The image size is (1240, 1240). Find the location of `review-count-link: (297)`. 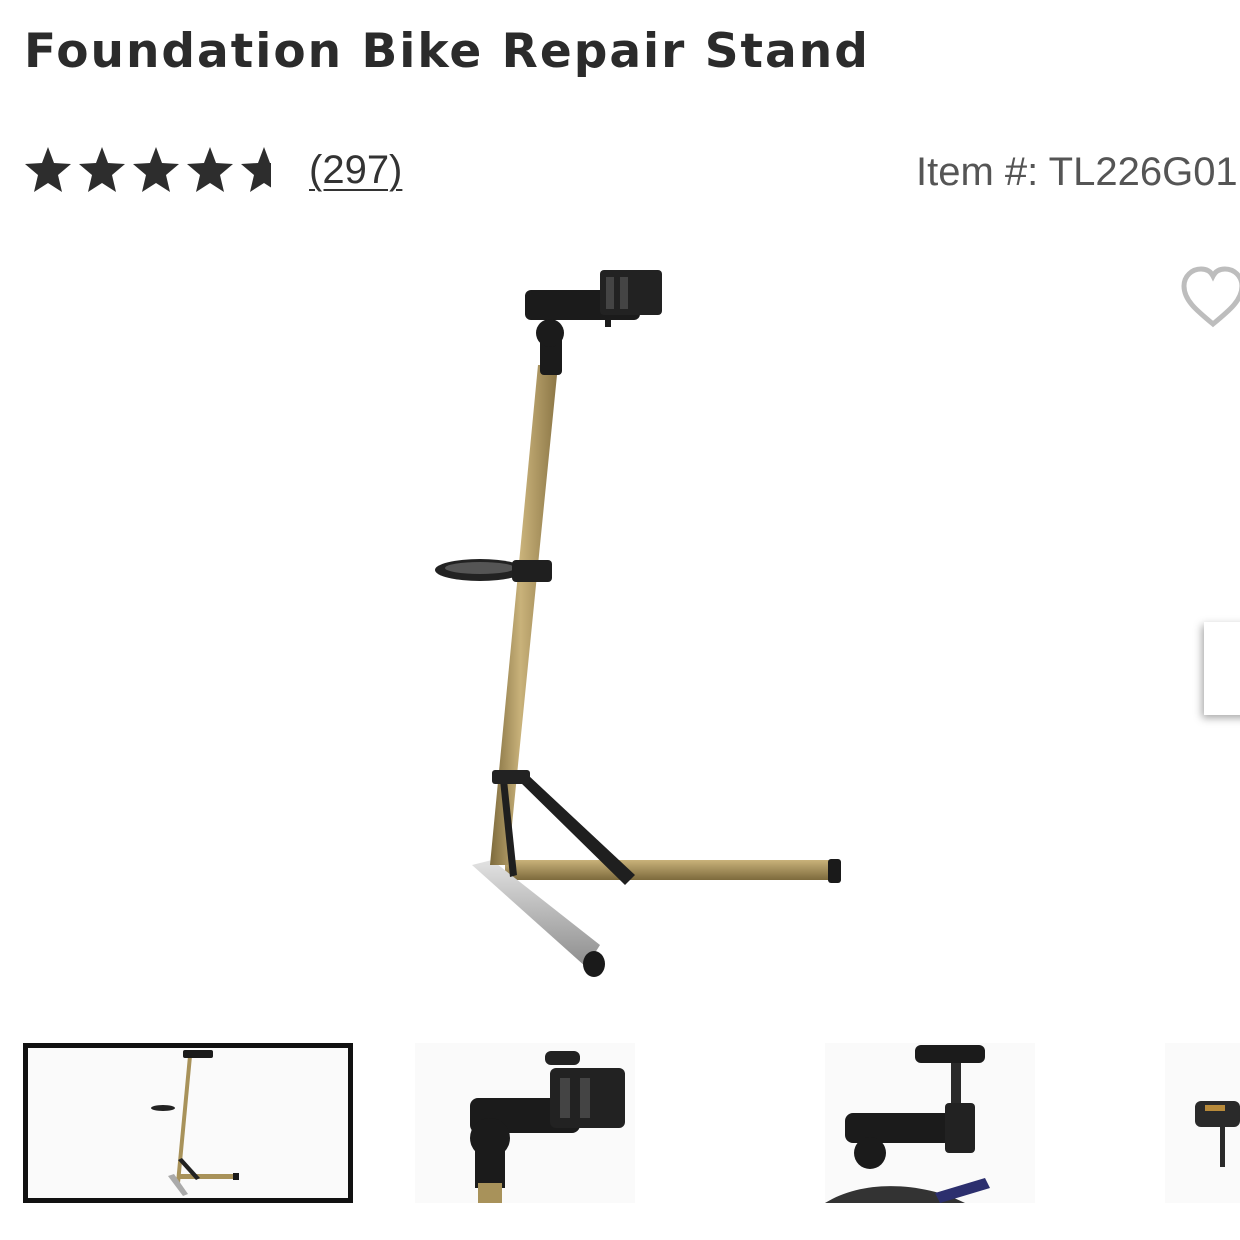

review-count-link: (297) is located at coordinates (355, 170).